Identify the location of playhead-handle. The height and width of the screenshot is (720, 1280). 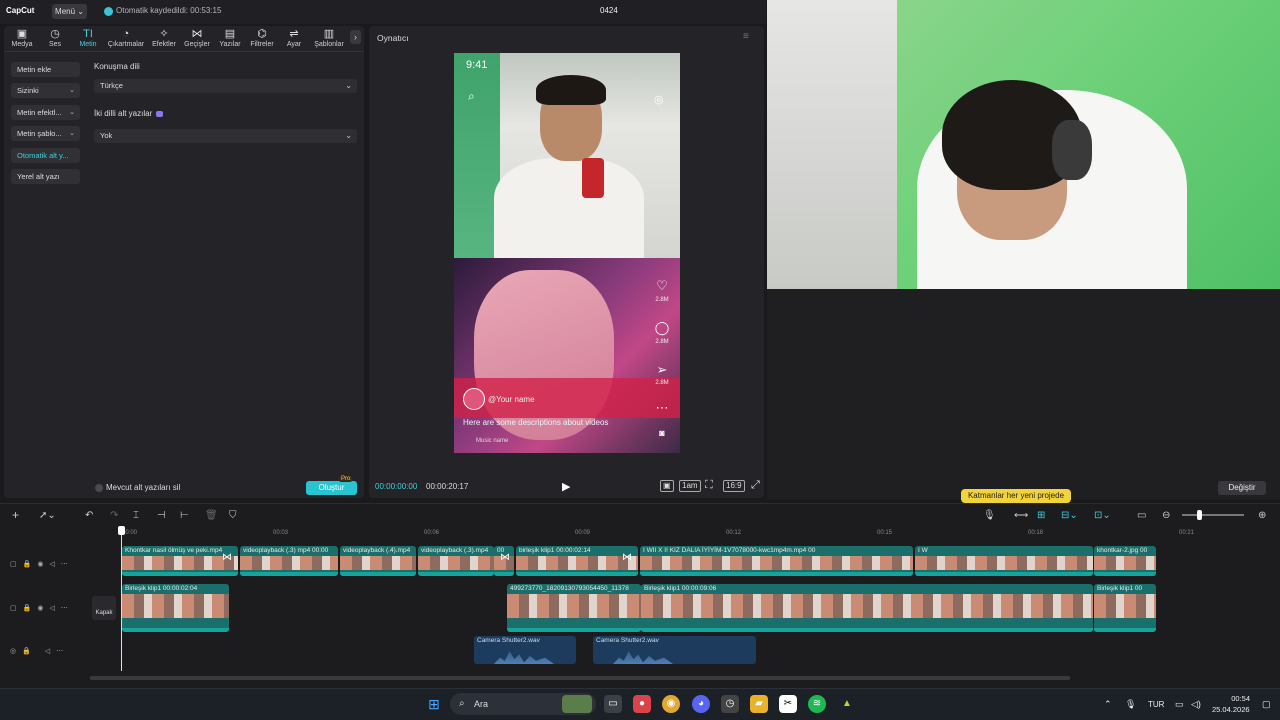
(121, 530).